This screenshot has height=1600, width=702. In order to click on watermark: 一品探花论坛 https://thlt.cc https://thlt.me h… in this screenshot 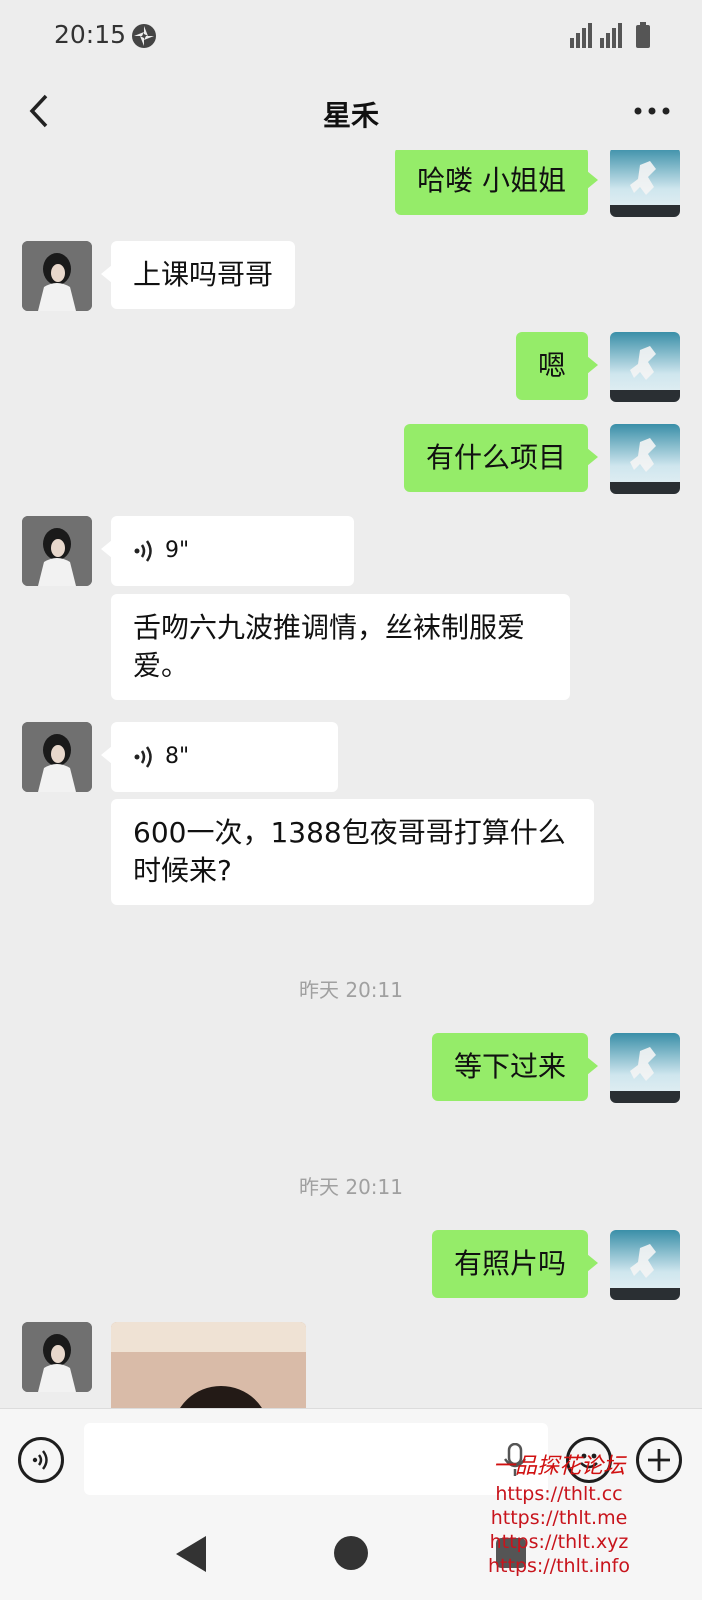, I will do `click(559, 1513)`.